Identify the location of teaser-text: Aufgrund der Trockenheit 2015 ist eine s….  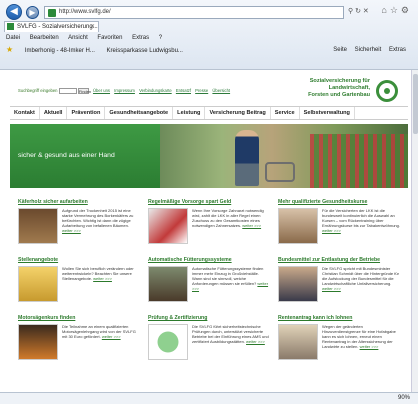
(98, 220).